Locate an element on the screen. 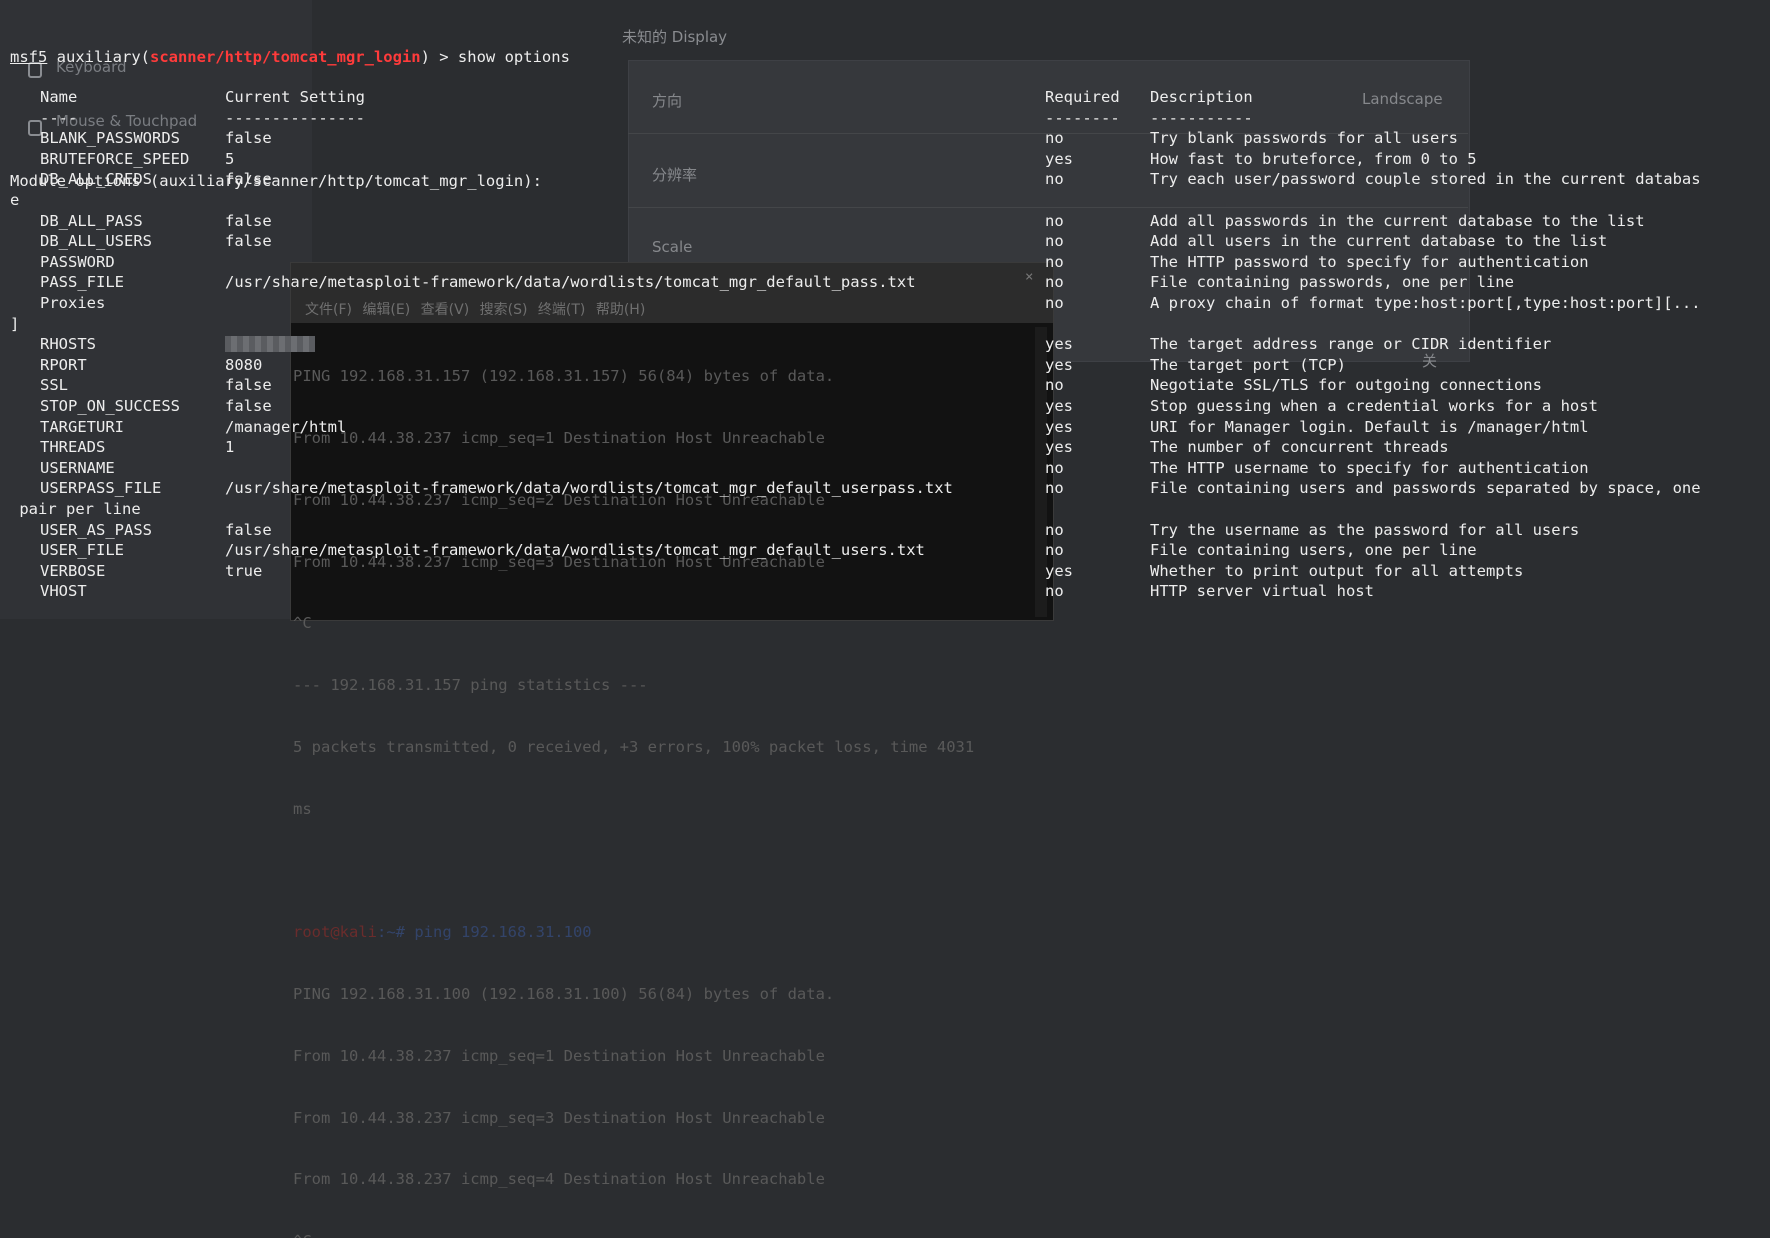 This screenshot has height=1238, width=1770. close-icon: × is located at coordinates (1029, 277).